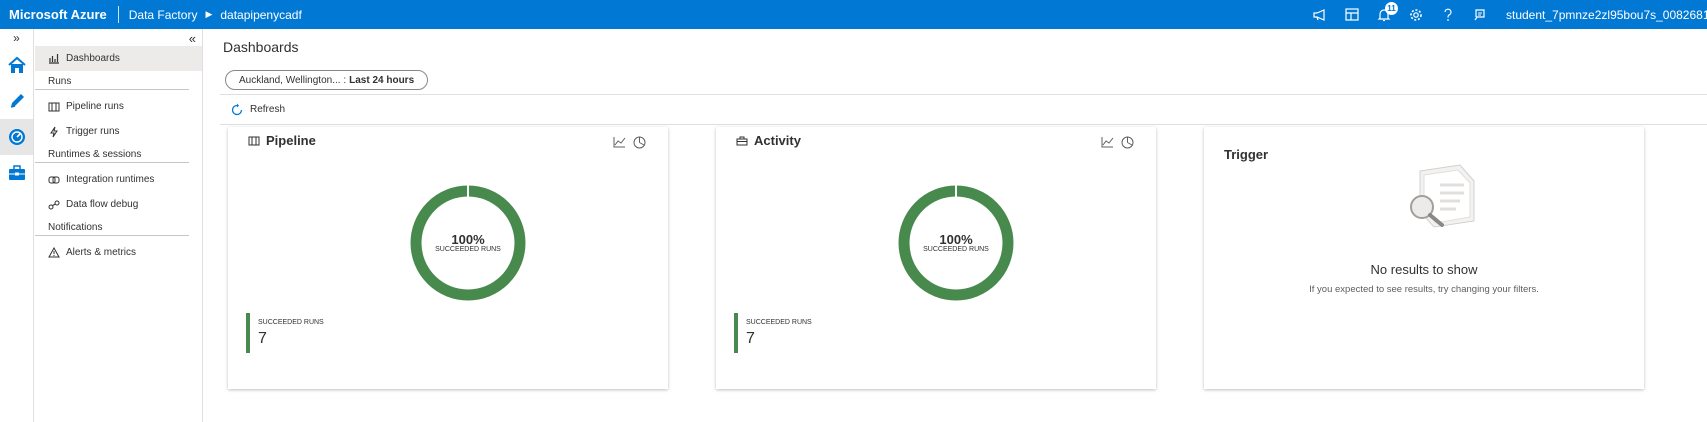 Image resolution: width=1707 pixels, height=422 pixels. I want to click on section-runtimes: Runtimes & sessions, so click(112, 153).